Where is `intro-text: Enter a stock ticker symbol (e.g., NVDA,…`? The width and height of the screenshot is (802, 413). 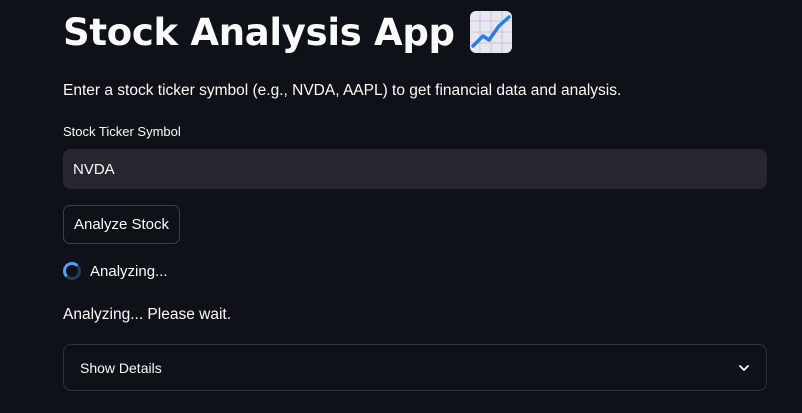 intro-text: Enter a stock ticker symbol (e.g., NVDA,… is located at coordinates (342, 90).